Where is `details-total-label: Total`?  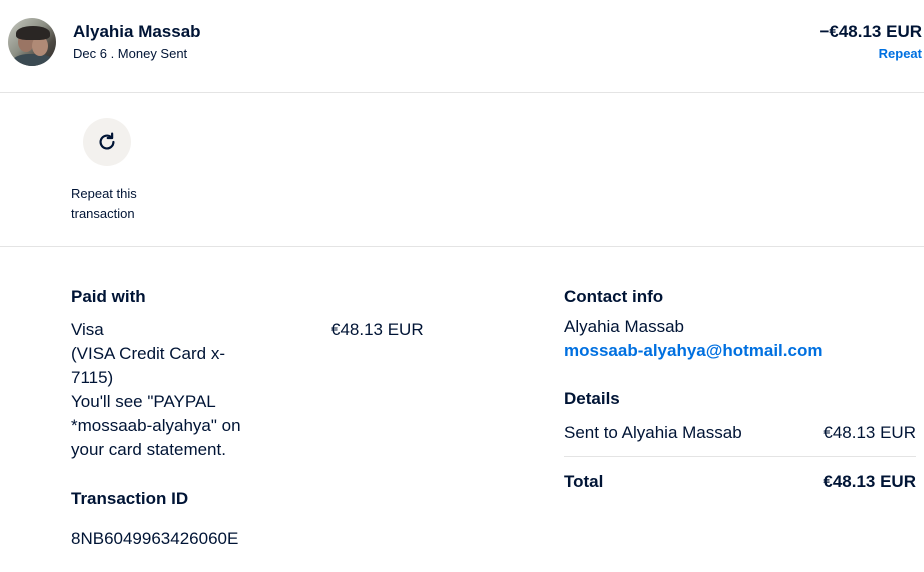 details-total-label: Total is located at coordinates (584, 481).